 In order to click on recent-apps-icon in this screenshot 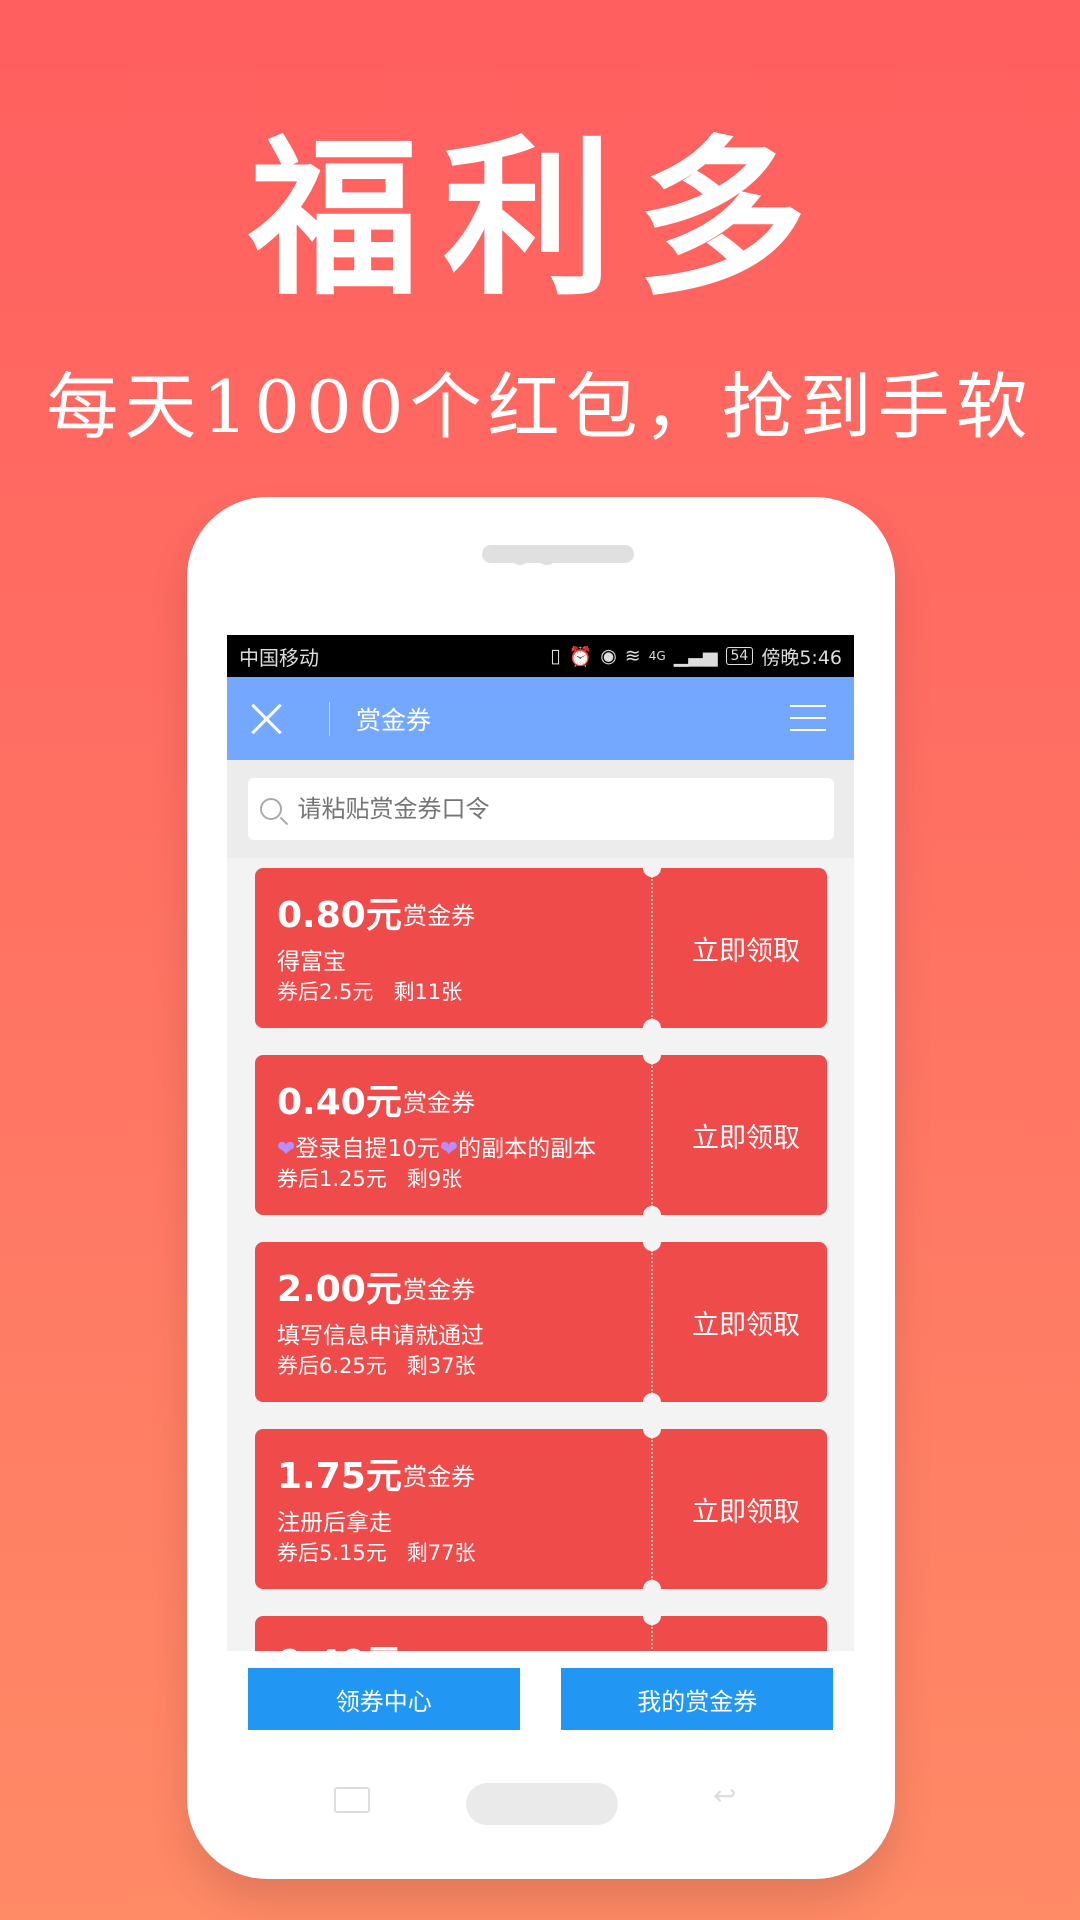, I will do `click(352, 1800)`.